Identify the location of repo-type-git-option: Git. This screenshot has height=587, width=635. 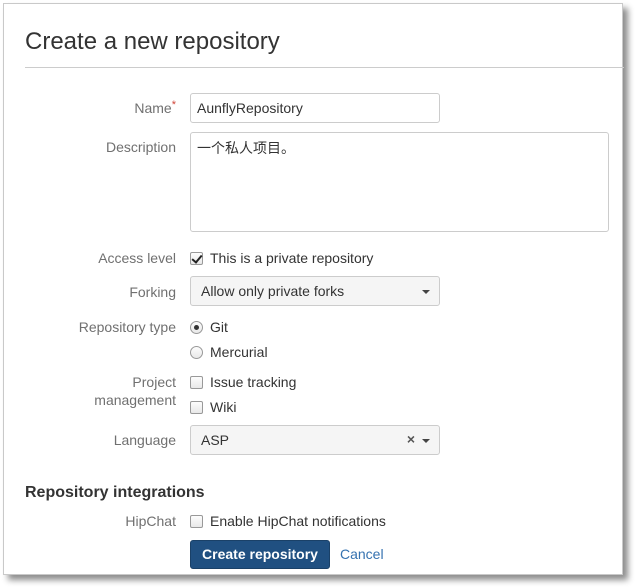
(209, 327).